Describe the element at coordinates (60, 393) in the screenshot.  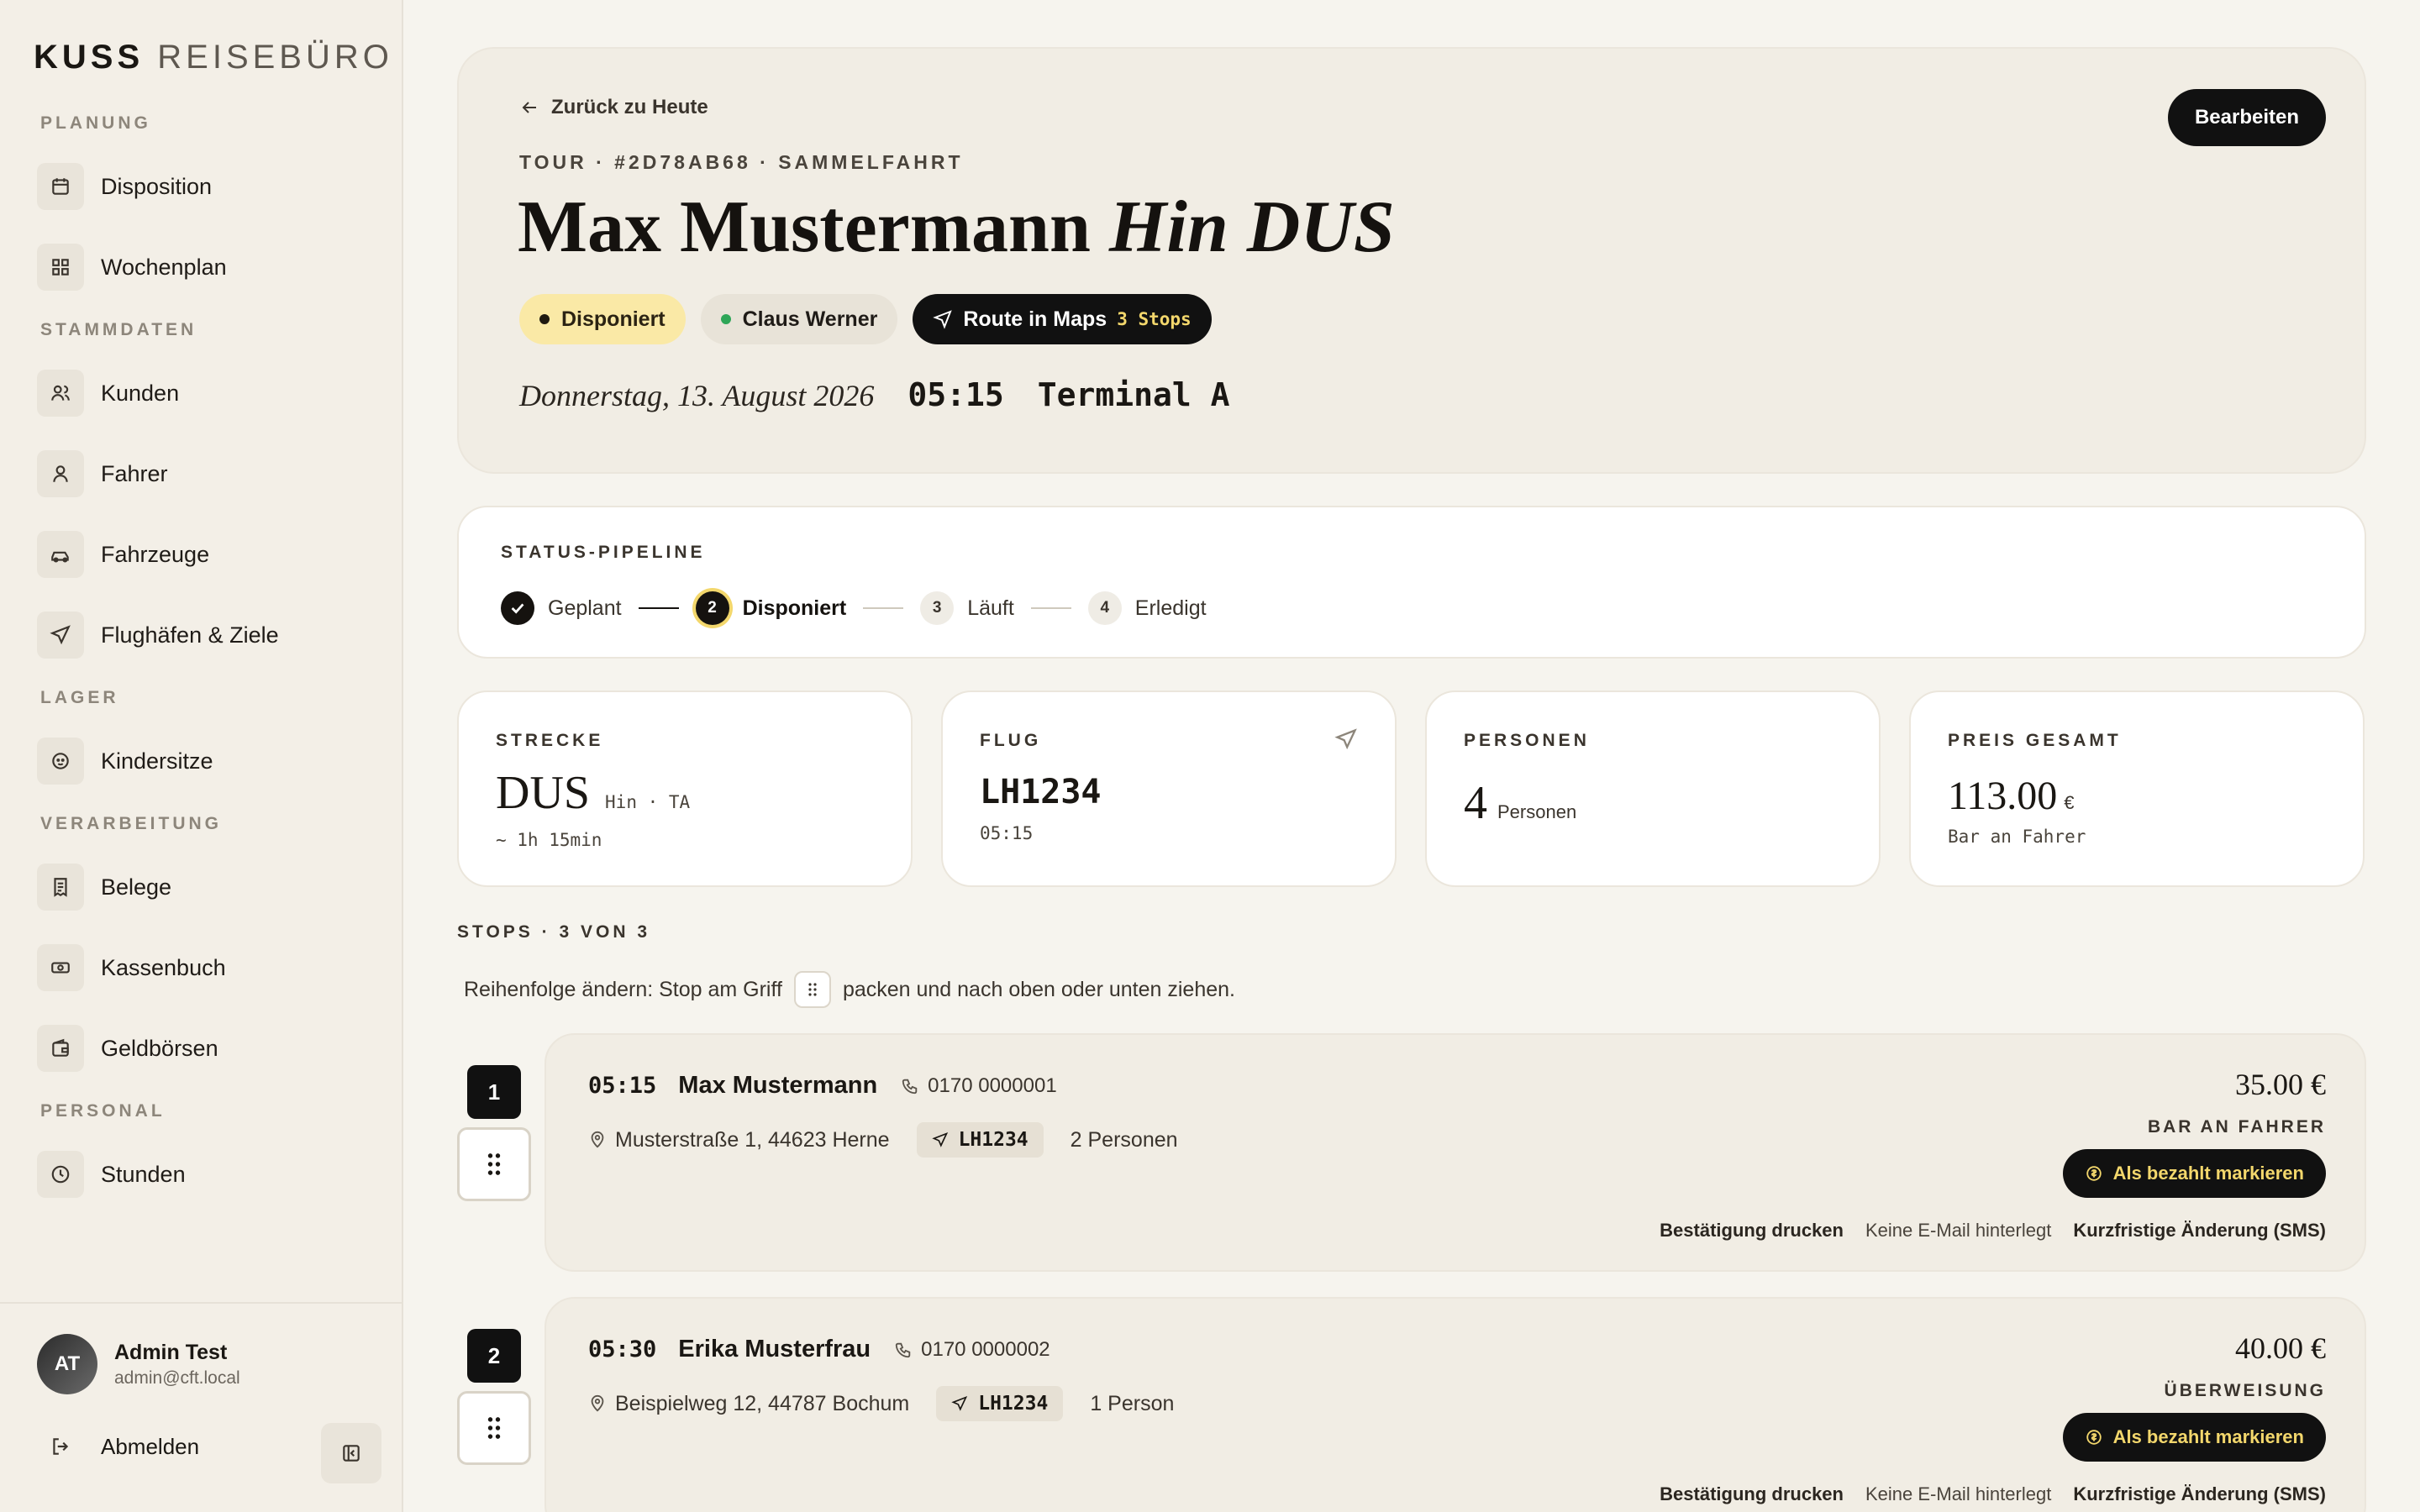
I see `users-icon` at that location.